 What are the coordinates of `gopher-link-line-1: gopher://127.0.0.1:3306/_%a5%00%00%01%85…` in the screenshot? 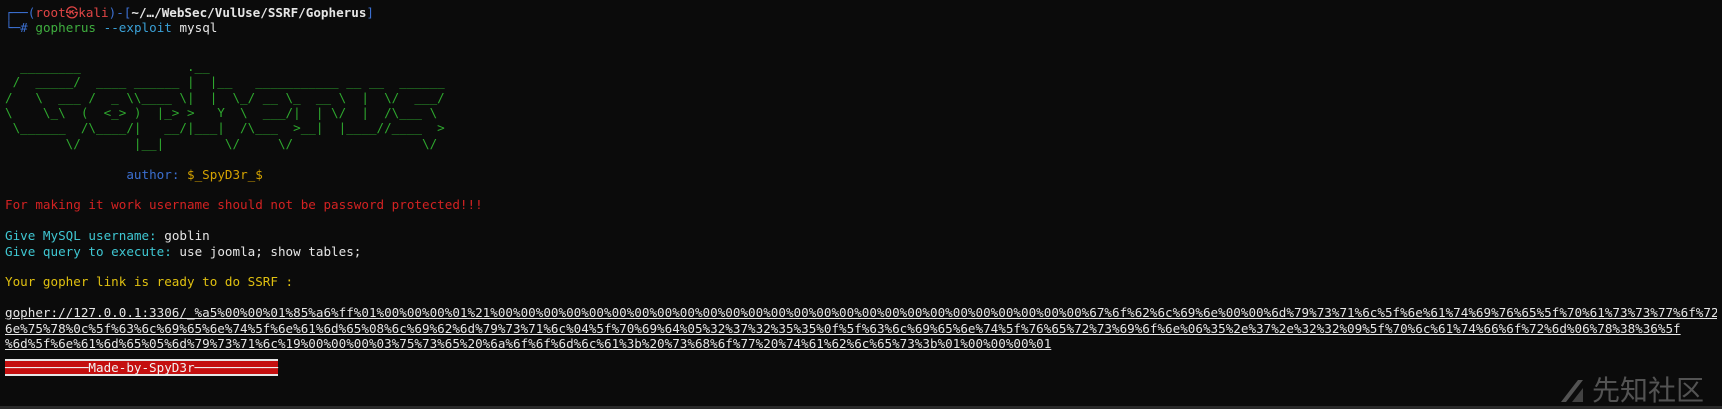 It's located at (861, 312).